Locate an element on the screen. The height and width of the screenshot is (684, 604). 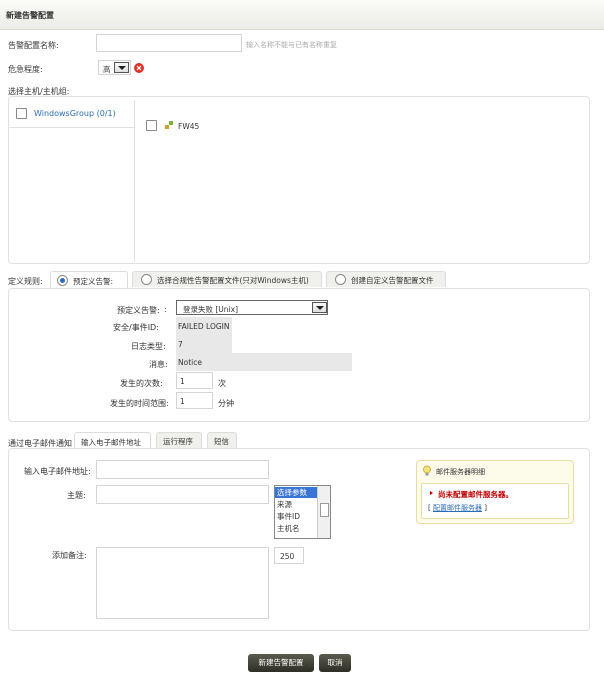
tab-email: 输入电子邮件地址 is located at coordinates (112, 440).